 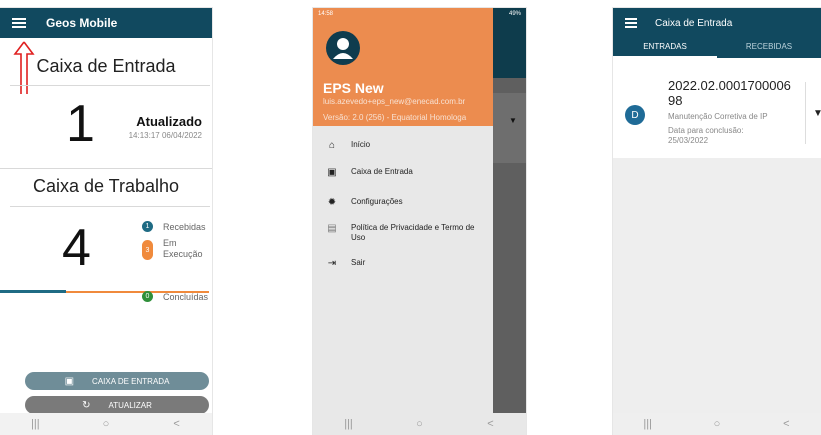 I want to click on app-title: Caixa de Entrada, so click(x=694, y=23).